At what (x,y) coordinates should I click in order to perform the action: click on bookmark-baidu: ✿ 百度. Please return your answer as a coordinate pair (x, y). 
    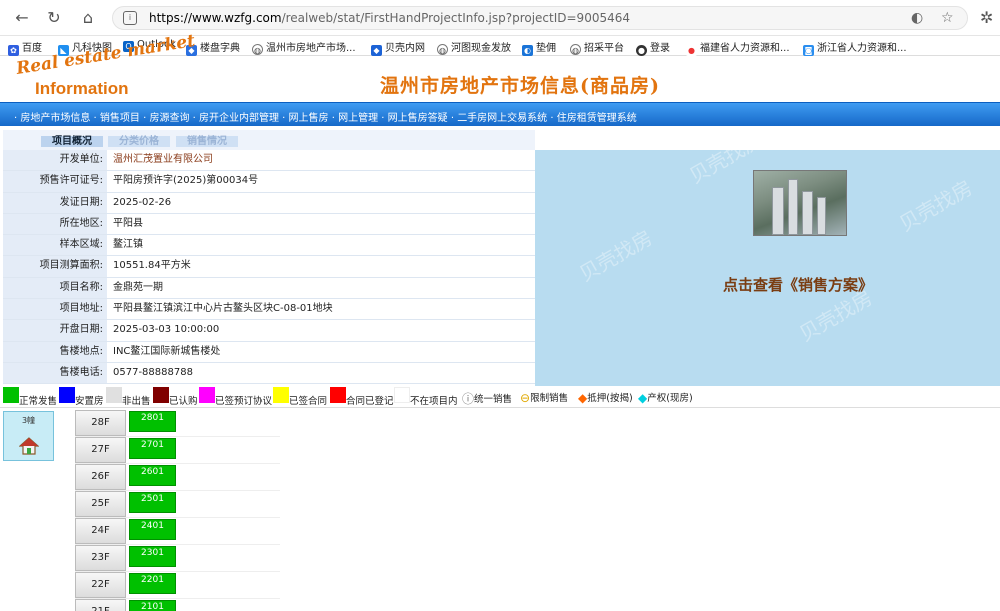
    Looking at the image, I should click on (25, 47).